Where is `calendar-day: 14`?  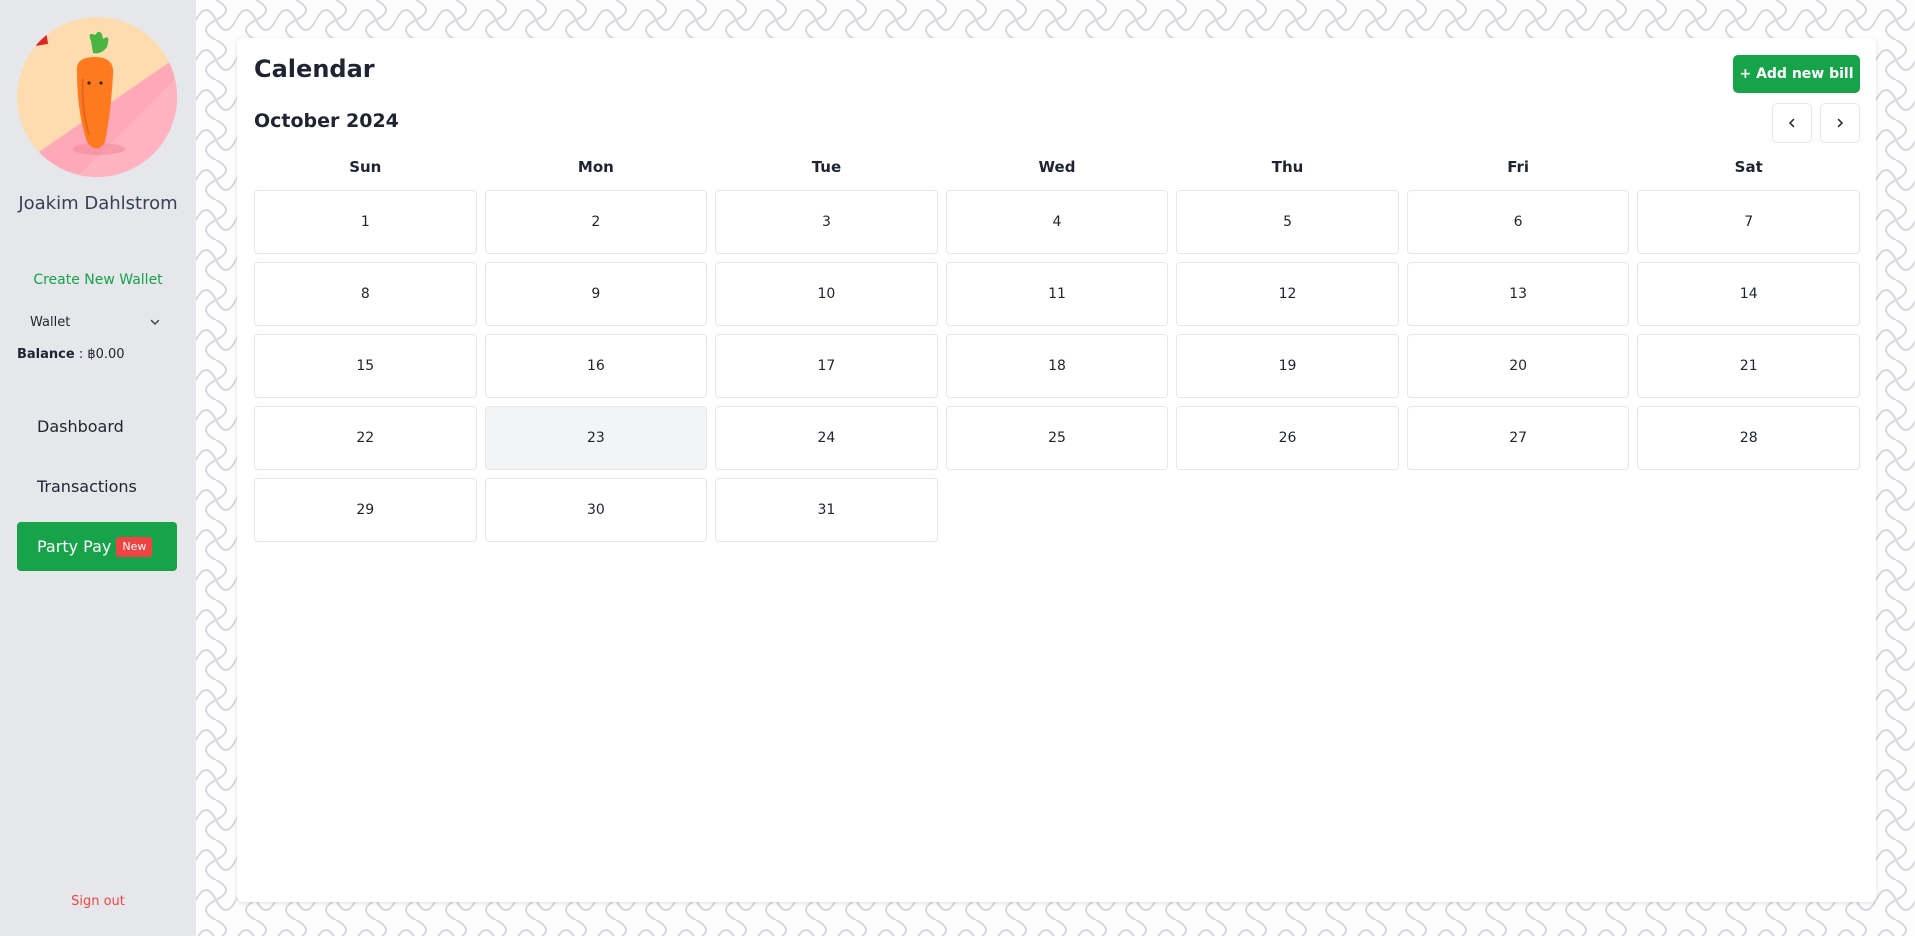 calendar-day: 14 is located at coordinates (1748, 294).